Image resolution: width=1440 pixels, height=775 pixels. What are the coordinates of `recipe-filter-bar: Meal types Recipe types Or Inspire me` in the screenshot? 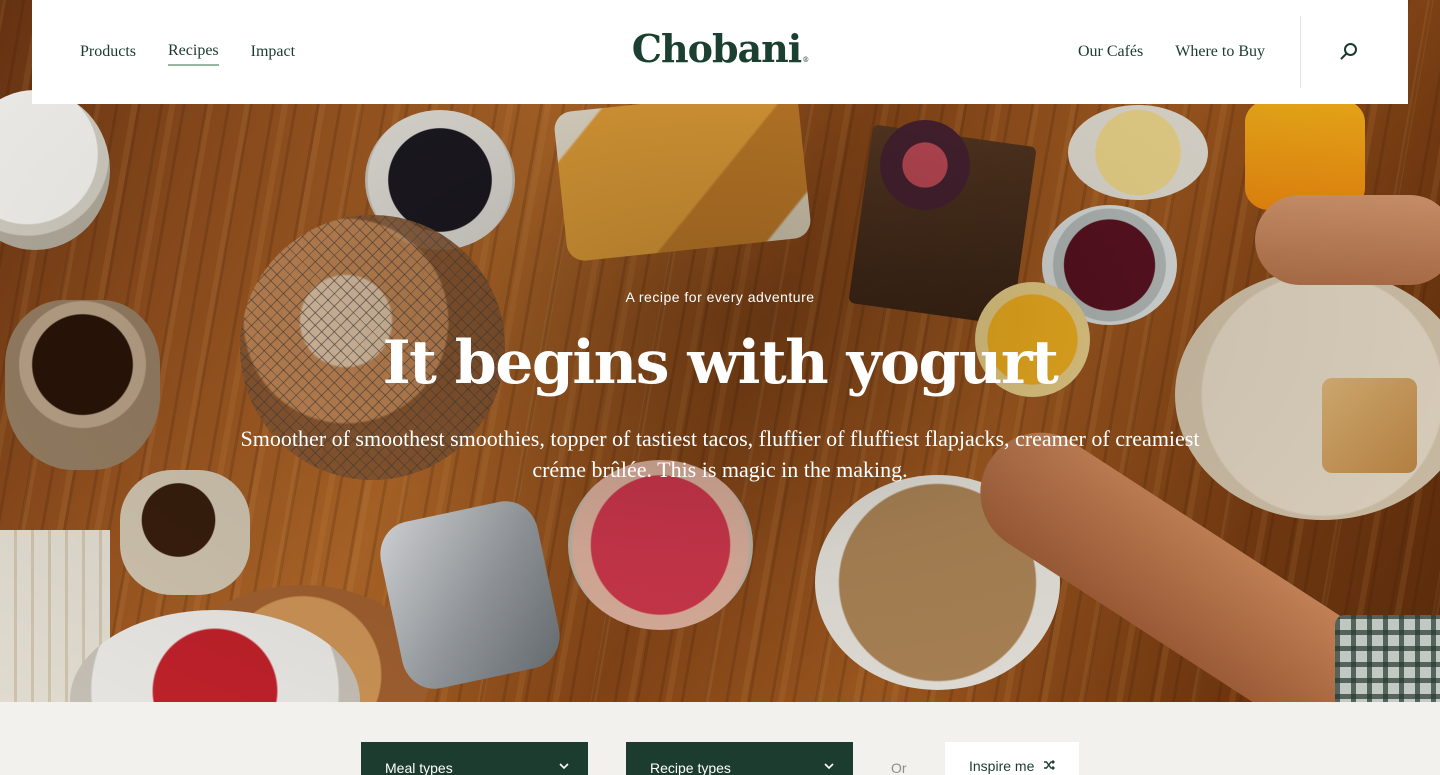 It's located at (720, 738).